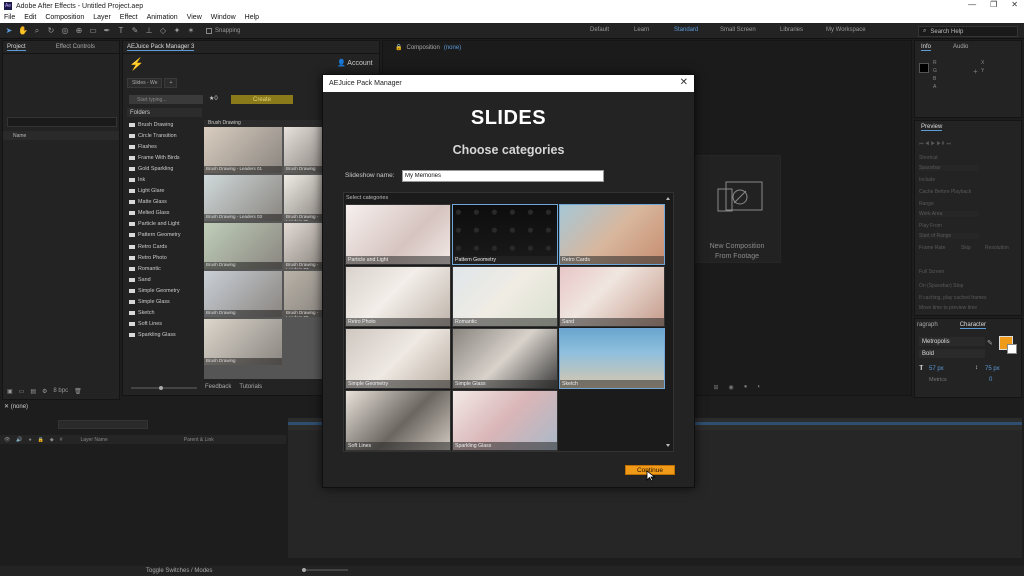  I want to click on tab-slides: Slides - We, so click(145, 83).